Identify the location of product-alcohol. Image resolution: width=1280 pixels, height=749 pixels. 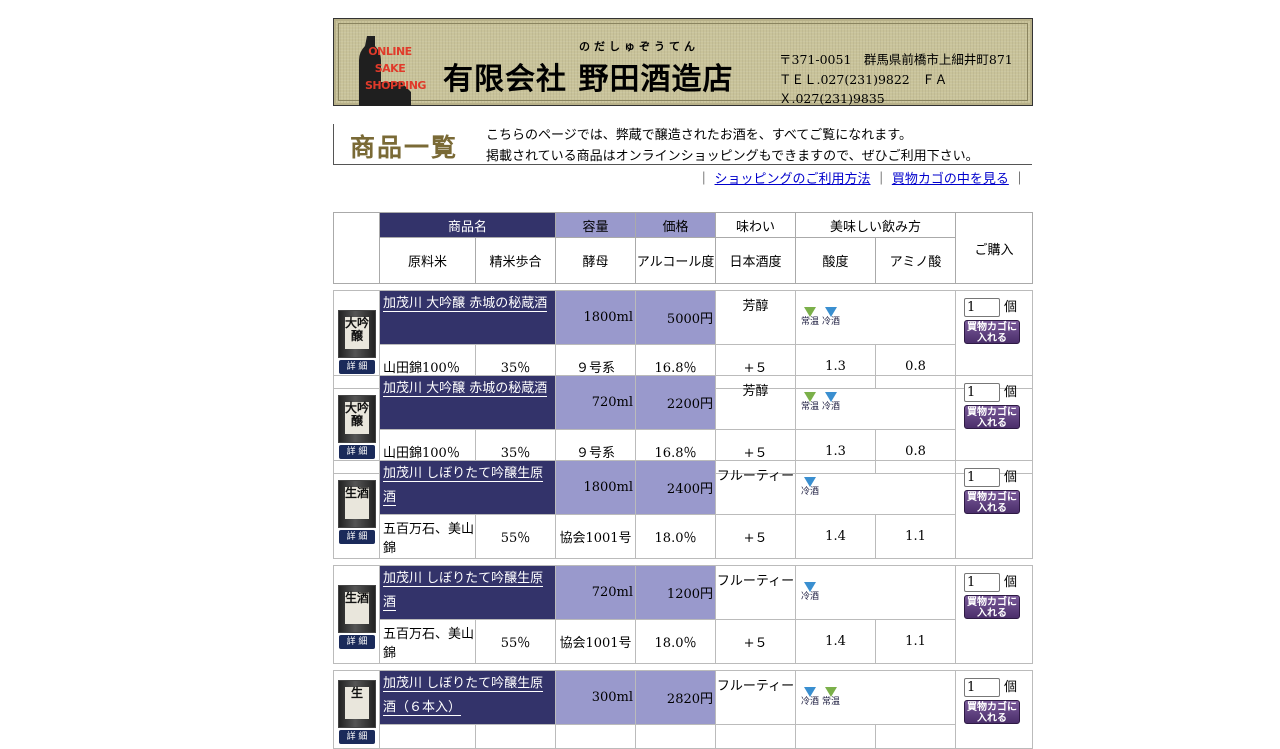
(676, 736).